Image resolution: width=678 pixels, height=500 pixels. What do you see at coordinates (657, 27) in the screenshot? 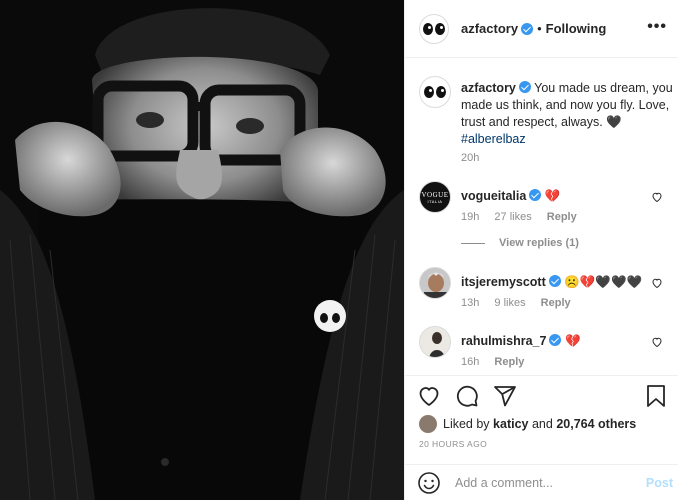
I see `more-horizontal-icon: •••` at bounding box center [657, 27].